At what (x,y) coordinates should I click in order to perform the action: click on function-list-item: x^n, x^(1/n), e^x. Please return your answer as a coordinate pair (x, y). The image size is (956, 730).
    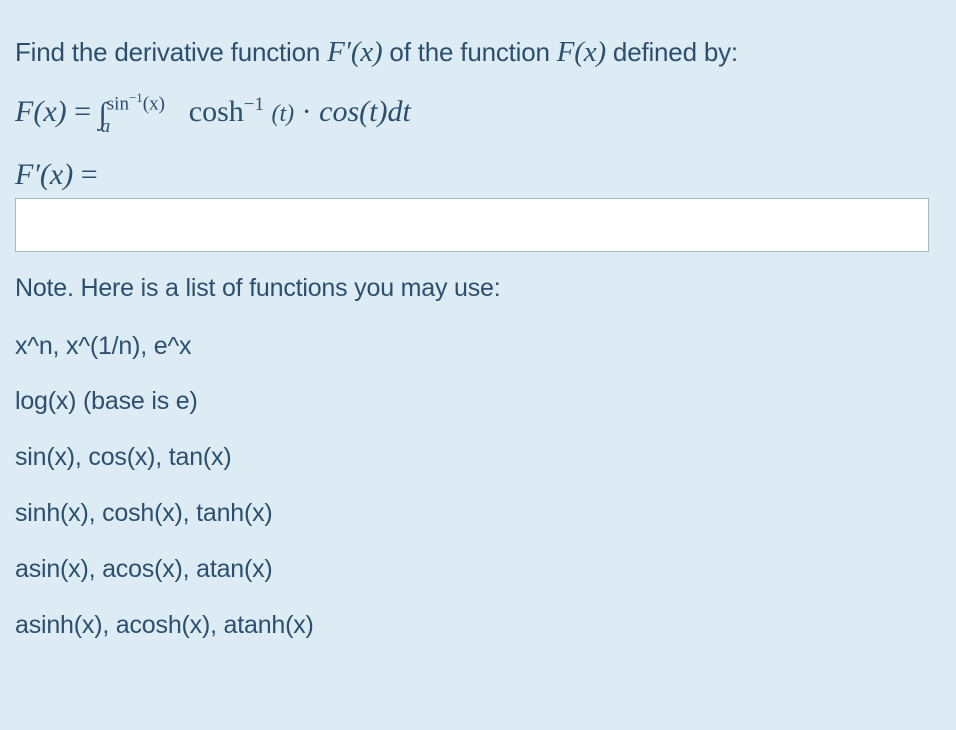
    Looking at the image, I should click on (103, 346).